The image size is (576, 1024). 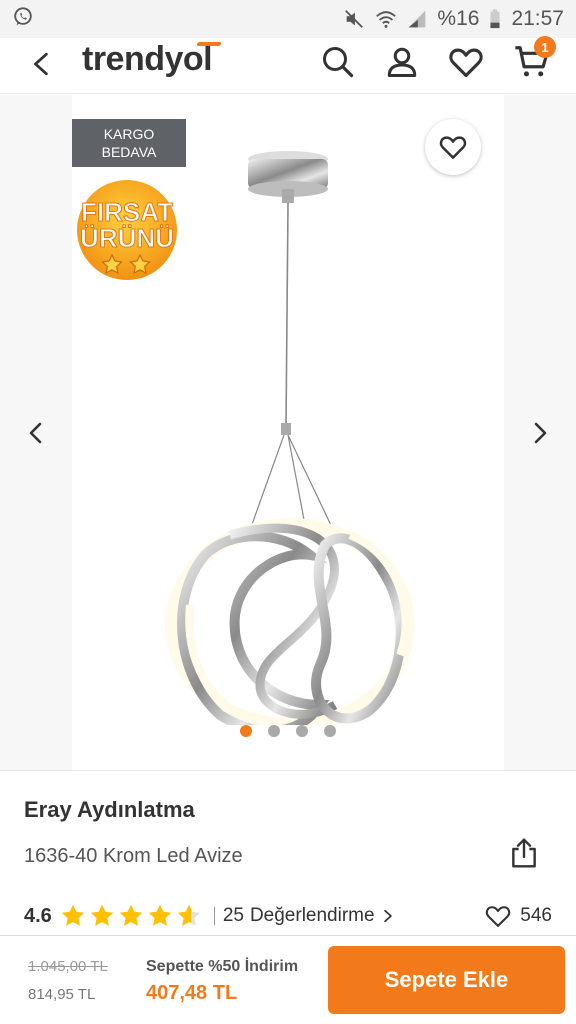 What do you see at coordinates (537, 18) in the screenshot?
I see `clock: 21:57` at bounding box center [537, 18].